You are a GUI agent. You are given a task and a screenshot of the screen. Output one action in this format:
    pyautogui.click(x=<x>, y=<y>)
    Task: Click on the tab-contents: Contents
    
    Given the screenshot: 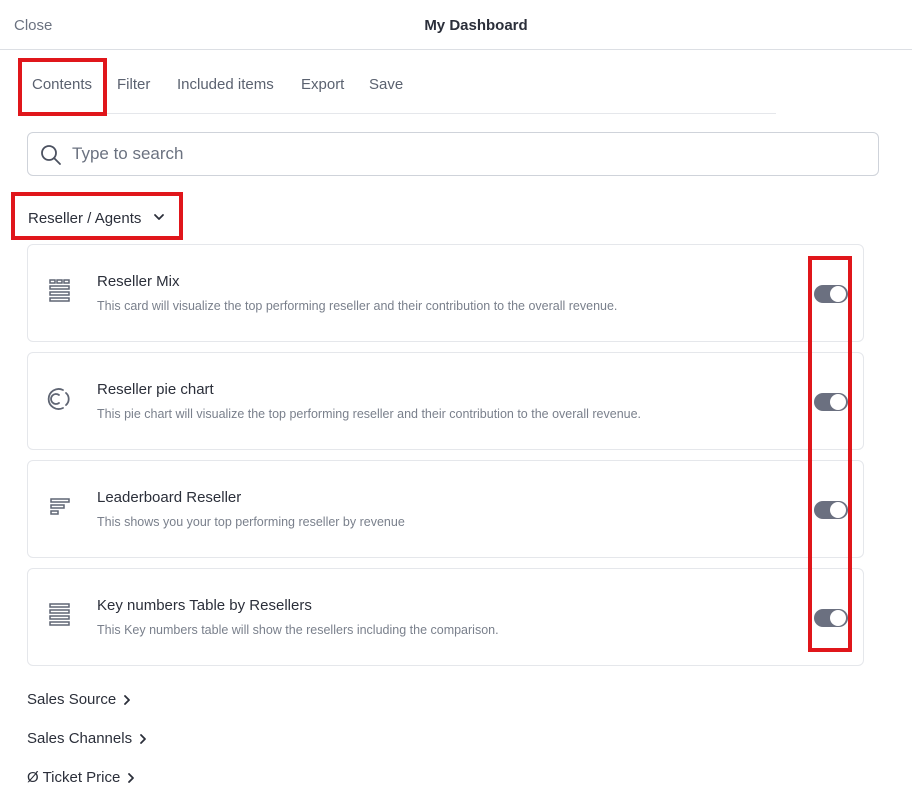 What is the action you would take?
    pyautogui.click(x=62, y=84)
    